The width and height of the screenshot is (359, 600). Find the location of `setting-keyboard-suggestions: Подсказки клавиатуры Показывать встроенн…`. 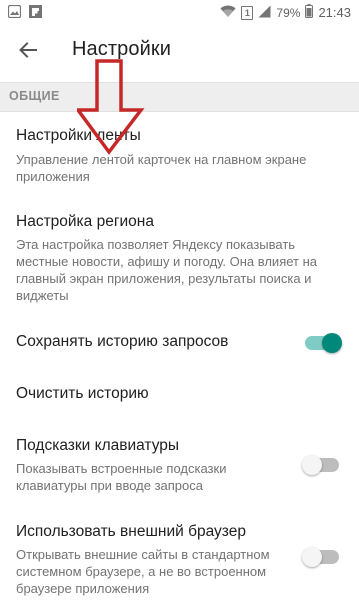

setting-keyboard-suggestions: Подсказки клавиатуры Показывать встроенн… is located at coordinates (179, 465).